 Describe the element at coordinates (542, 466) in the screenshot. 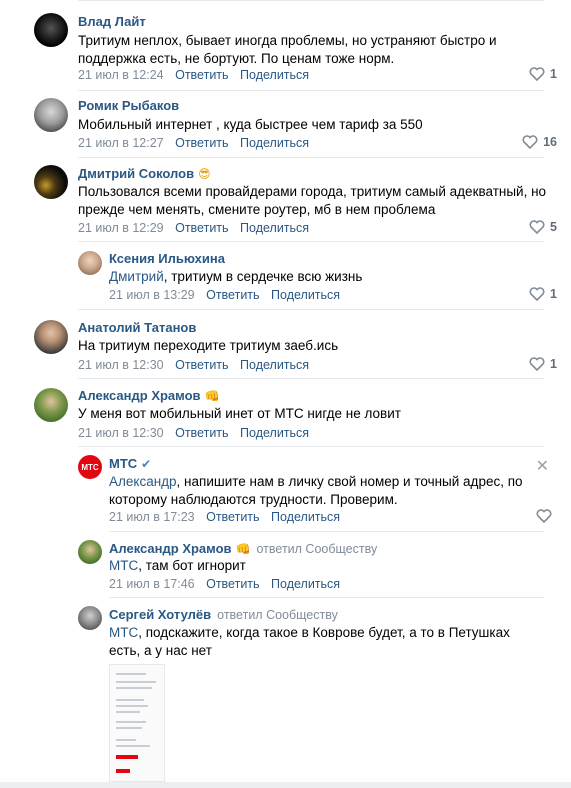

I see `close-icon: ✕` at that location.